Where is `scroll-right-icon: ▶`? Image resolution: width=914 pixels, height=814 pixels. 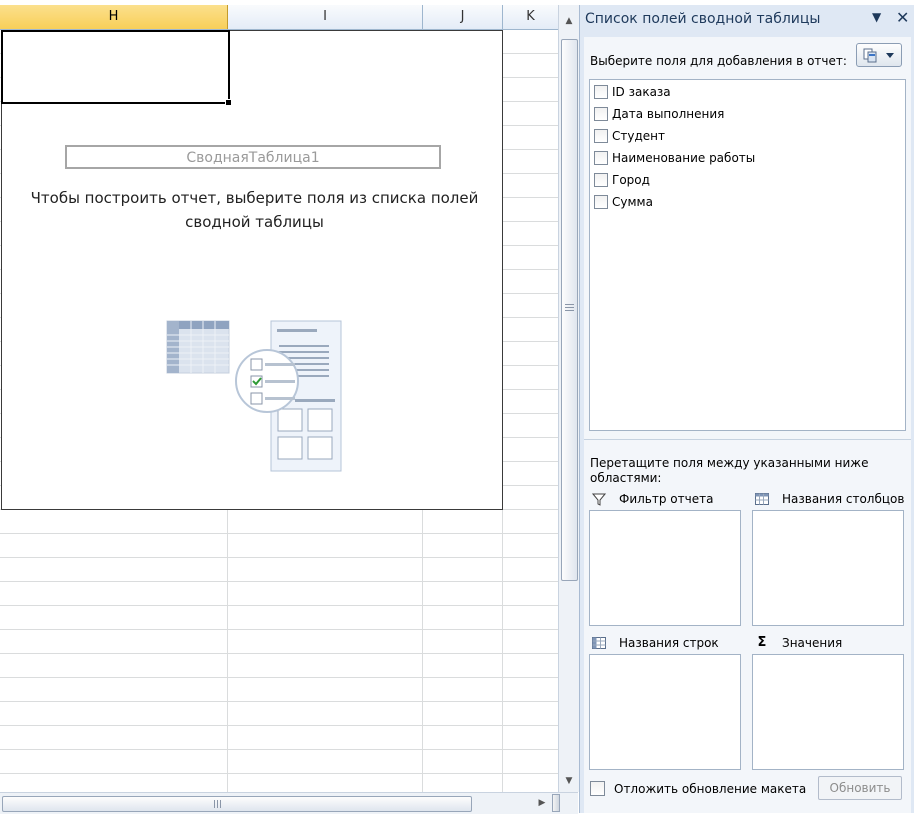 scroll-right-icon: ▶ is located at coordinates (542, 803).